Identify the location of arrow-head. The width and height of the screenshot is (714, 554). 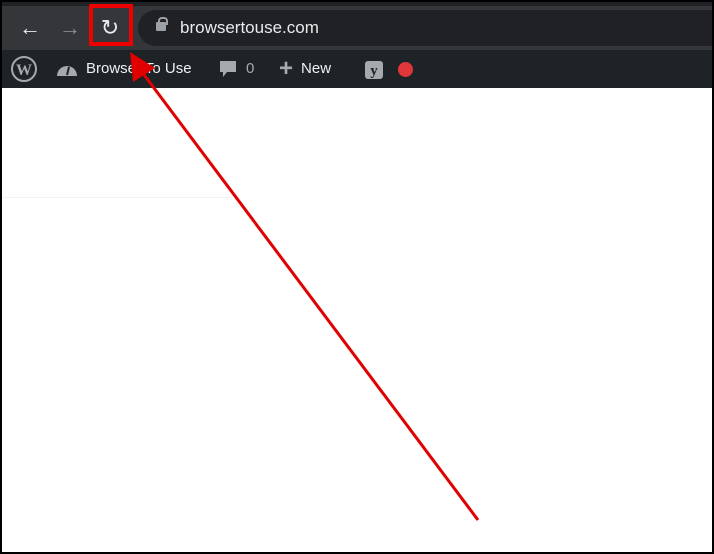
(142, 67).